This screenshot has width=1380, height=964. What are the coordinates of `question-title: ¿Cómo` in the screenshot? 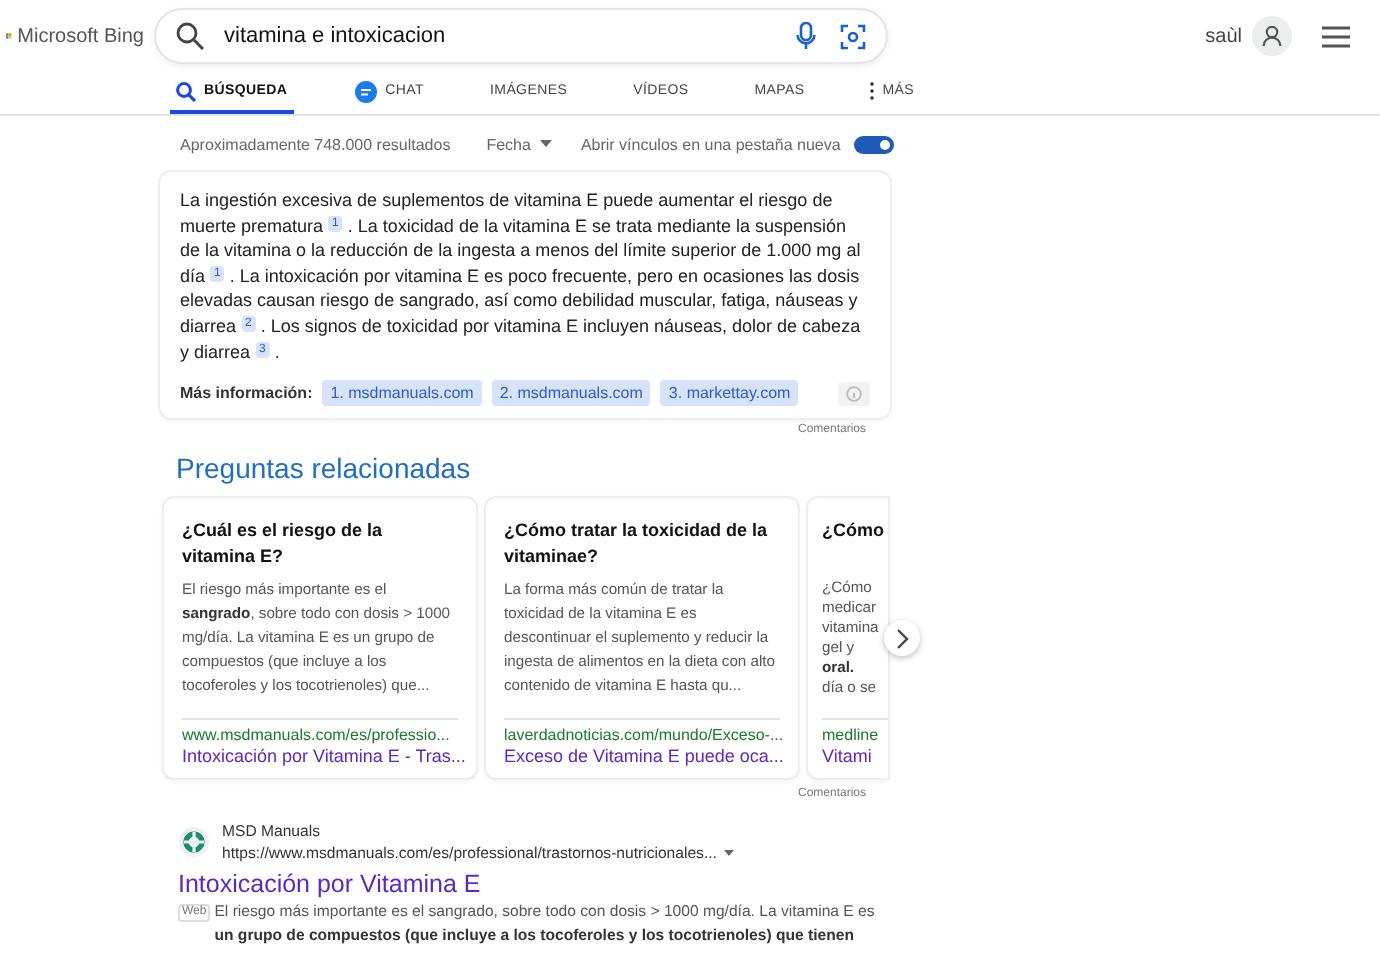 It's located at (854, 531).